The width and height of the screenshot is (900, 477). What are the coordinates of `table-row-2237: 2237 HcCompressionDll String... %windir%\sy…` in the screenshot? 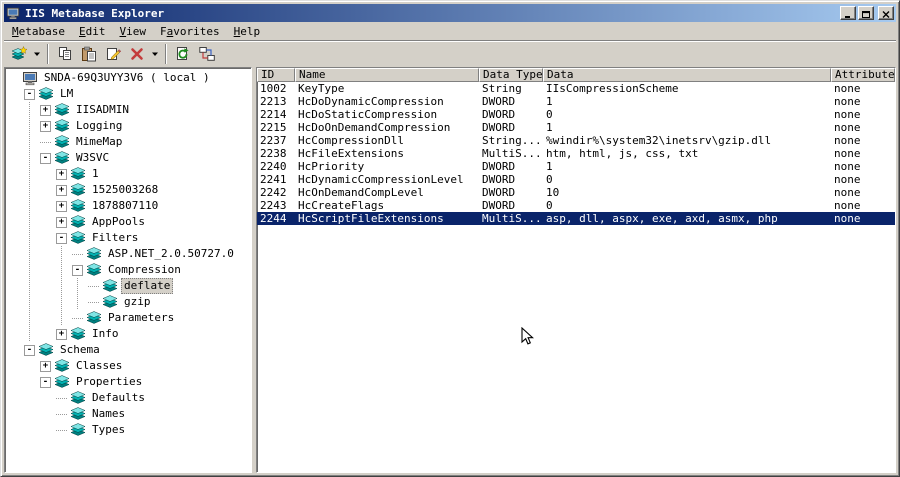 It's located at (576, 140).